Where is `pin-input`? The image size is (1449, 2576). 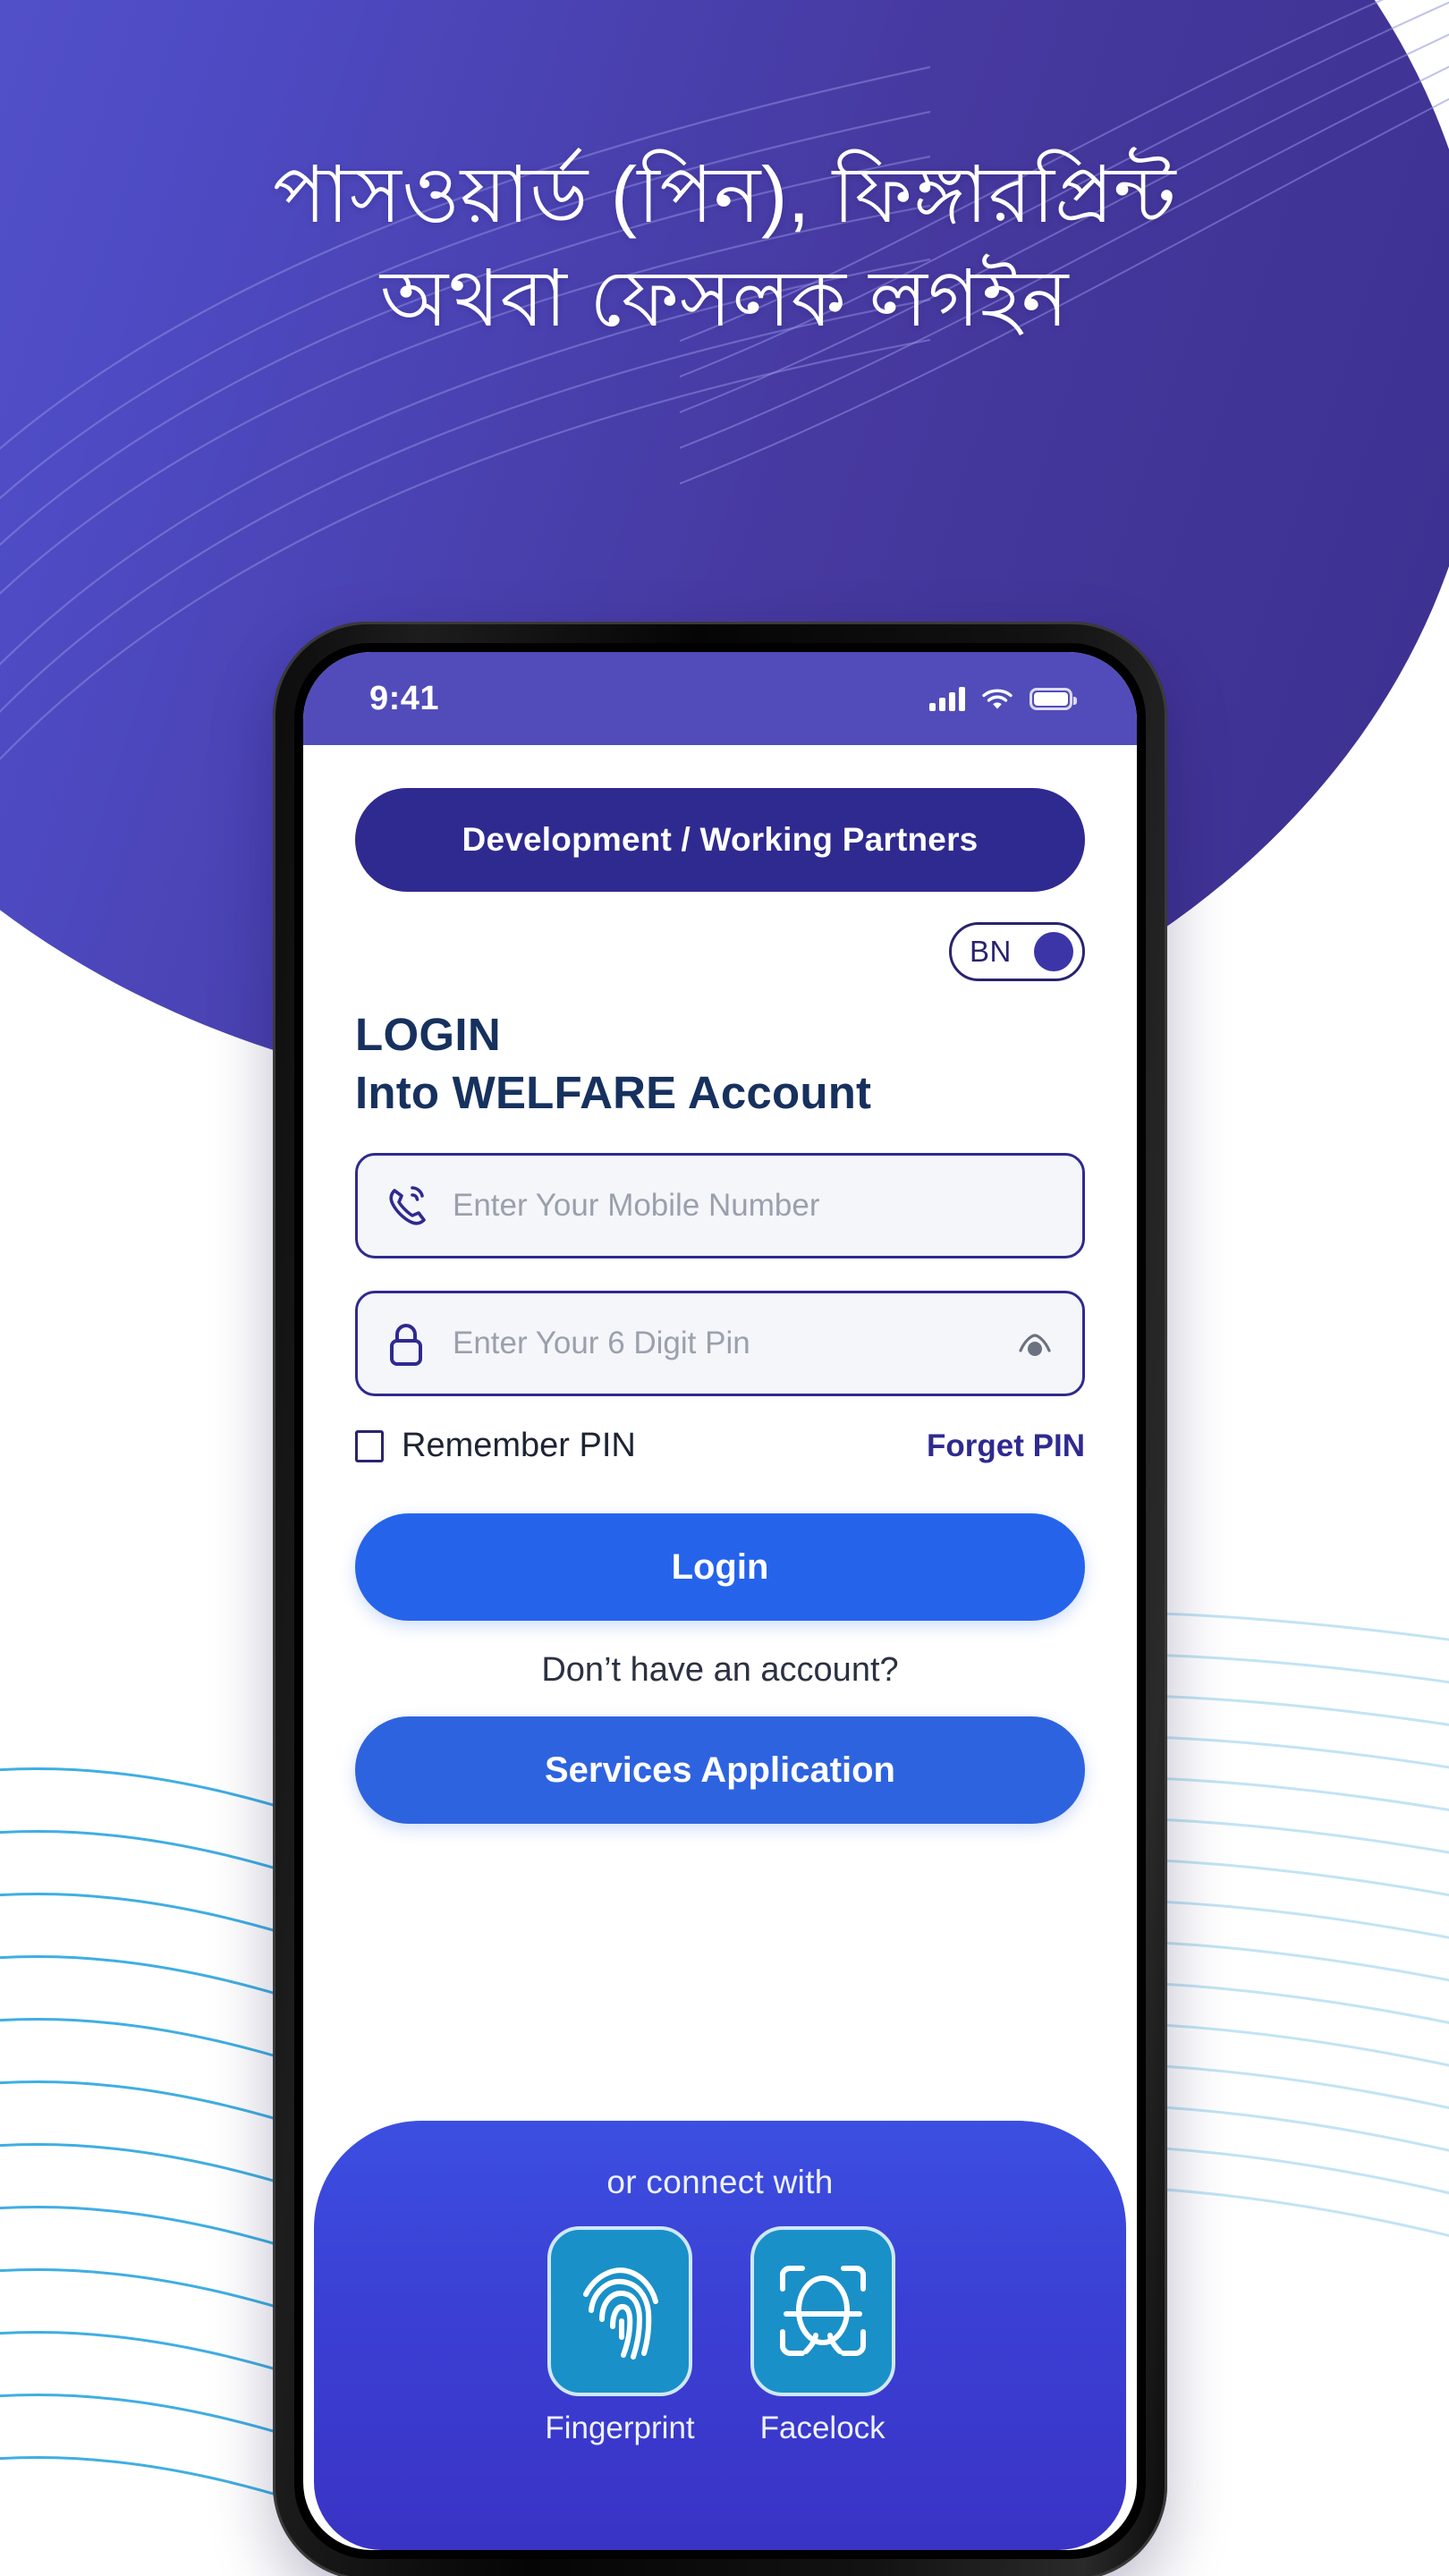 pin-input is located at coordinates (722, 1344).